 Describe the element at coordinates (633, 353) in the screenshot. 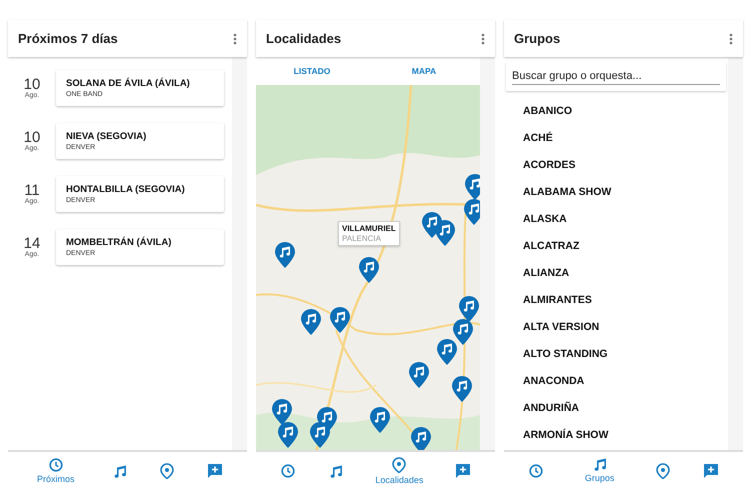

I see `group-item: ALTO STANDING` at that location.